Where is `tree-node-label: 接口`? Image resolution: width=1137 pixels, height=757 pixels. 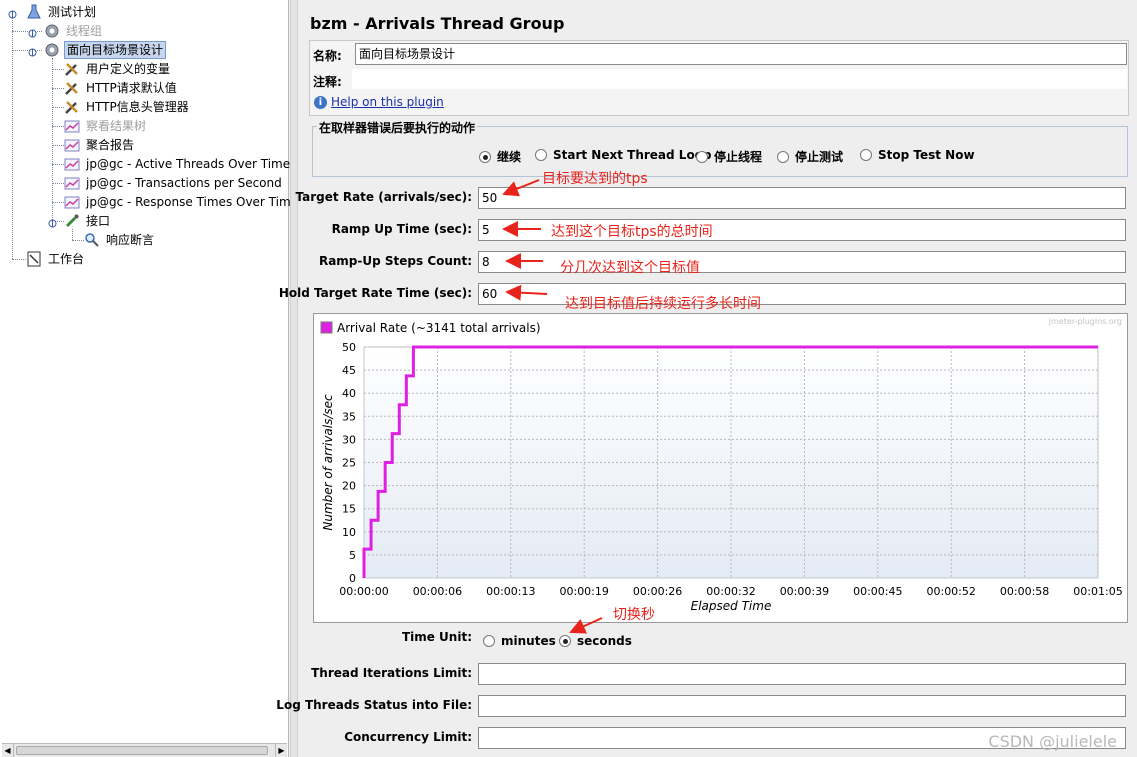
tree-node-label: 接口 is located at coordinates (98, 221).